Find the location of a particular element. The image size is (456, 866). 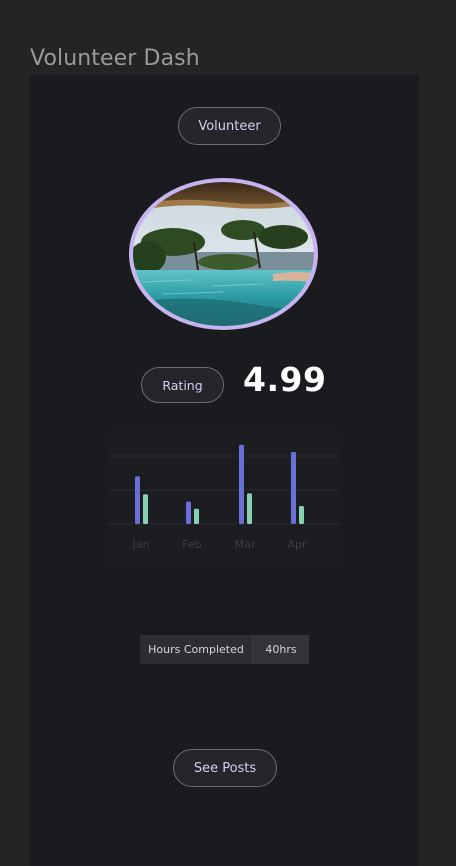

infinity-pool-photo is located at coordinates (223, 254).